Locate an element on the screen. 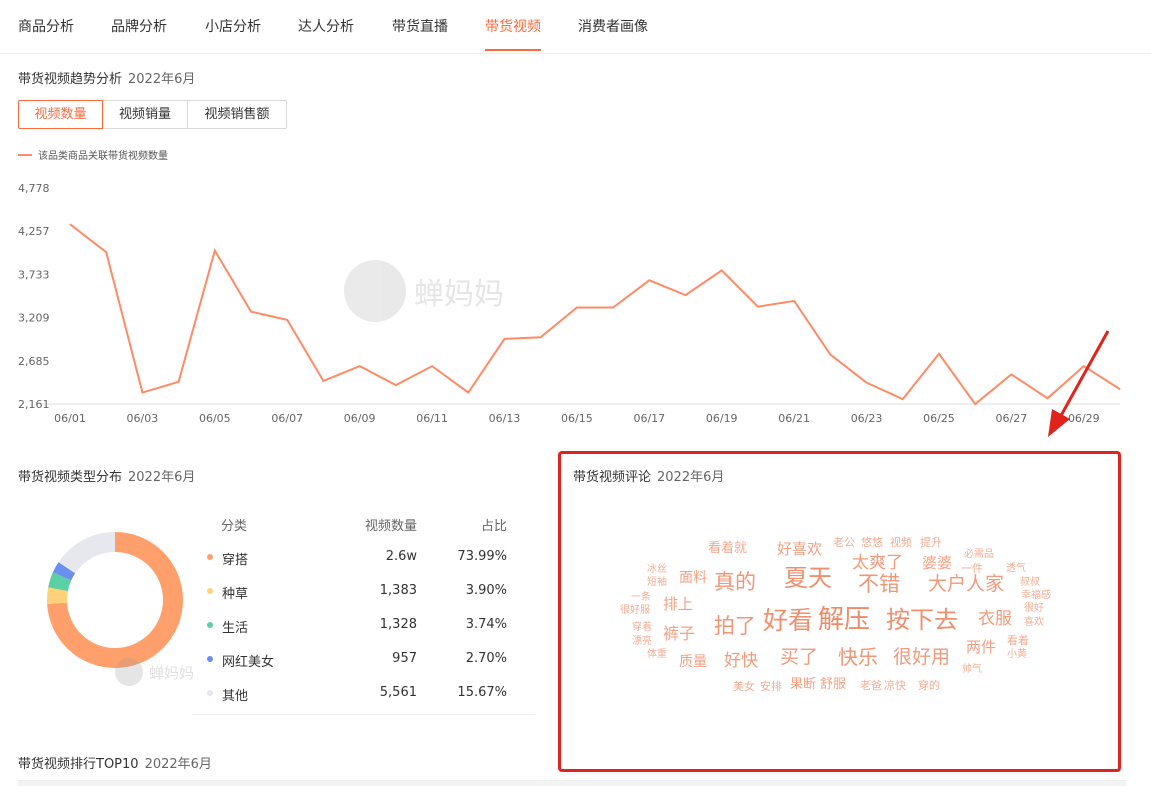 The width and height of the screenshot is (1151, 786). tab-brand-analysis: 品牌分析 is located at coordinates (139, 26).